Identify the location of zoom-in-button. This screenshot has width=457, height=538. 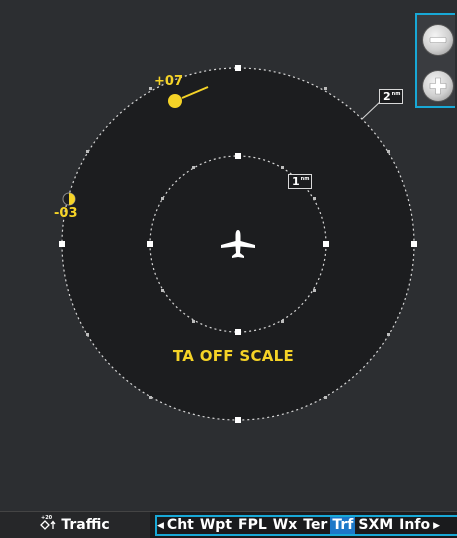
(438, 86).